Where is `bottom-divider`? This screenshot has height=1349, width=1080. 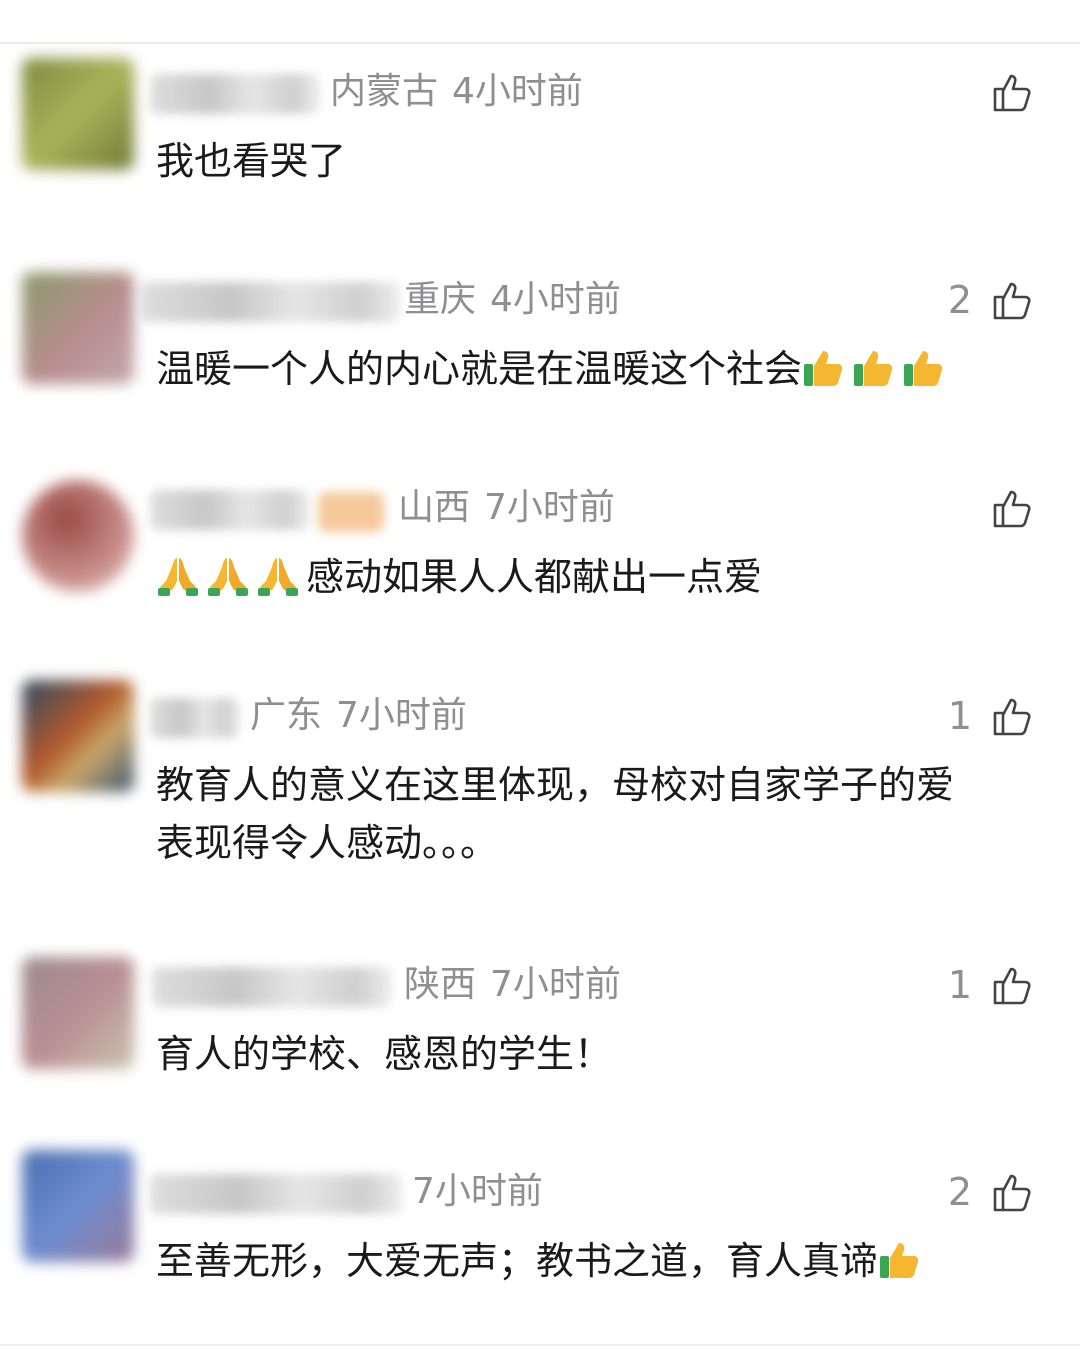
bottom-divider is located at coordinates (540, 1345).